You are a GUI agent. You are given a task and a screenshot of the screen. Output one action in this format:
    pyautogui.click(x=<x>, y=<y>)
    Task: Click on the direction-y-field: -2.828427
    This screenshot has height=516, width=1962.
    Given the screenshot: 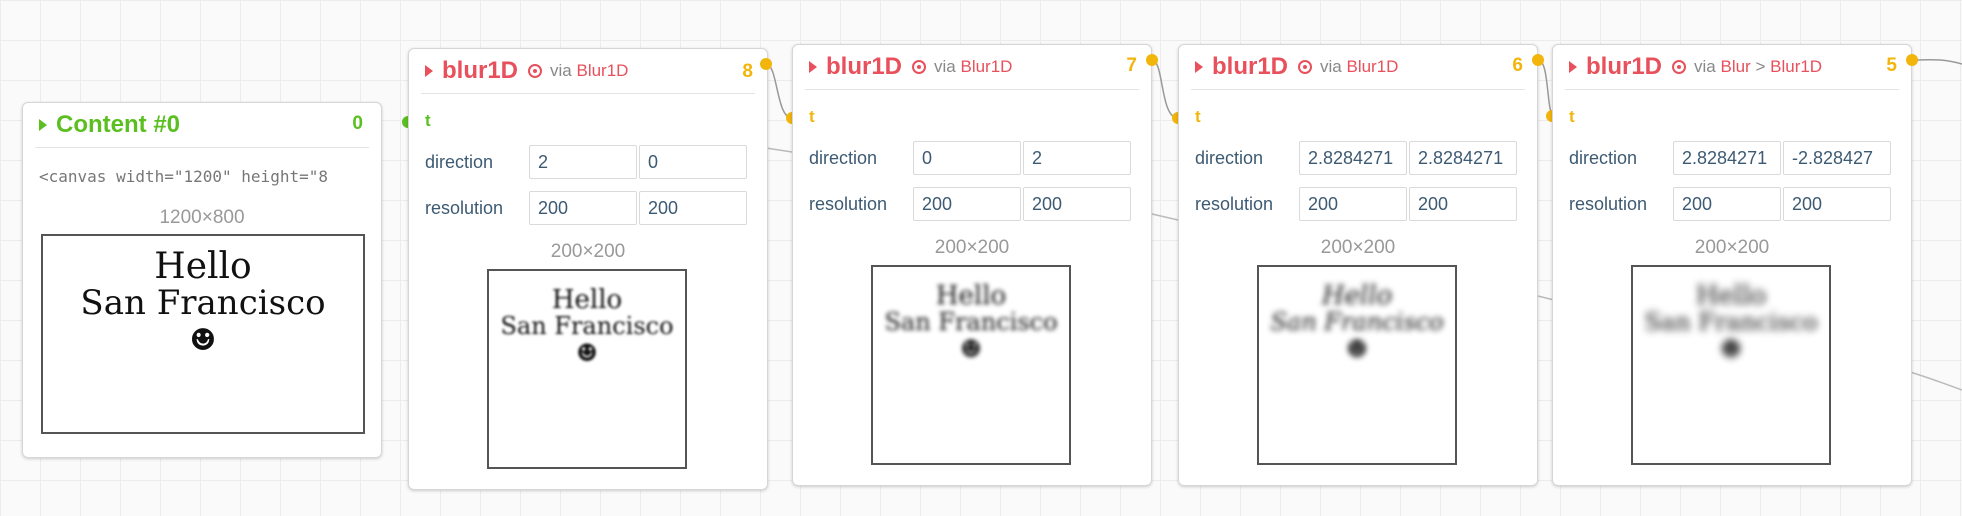 What is the action you would take?
    pyautogui.click(x=1837, y=158)
    